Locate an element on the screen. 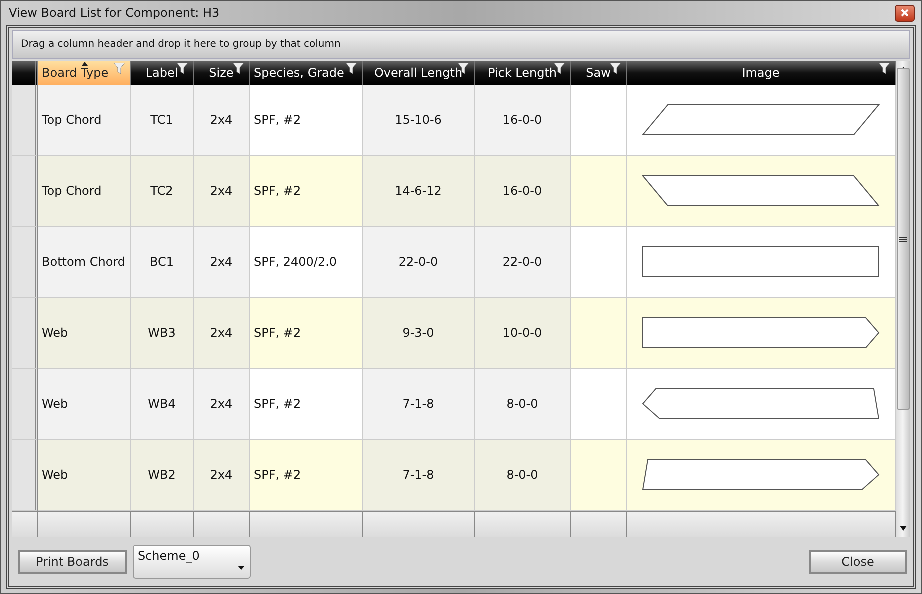 The image size is (922, 594). table-cell: WB3 is located at coordinates (162, 333).